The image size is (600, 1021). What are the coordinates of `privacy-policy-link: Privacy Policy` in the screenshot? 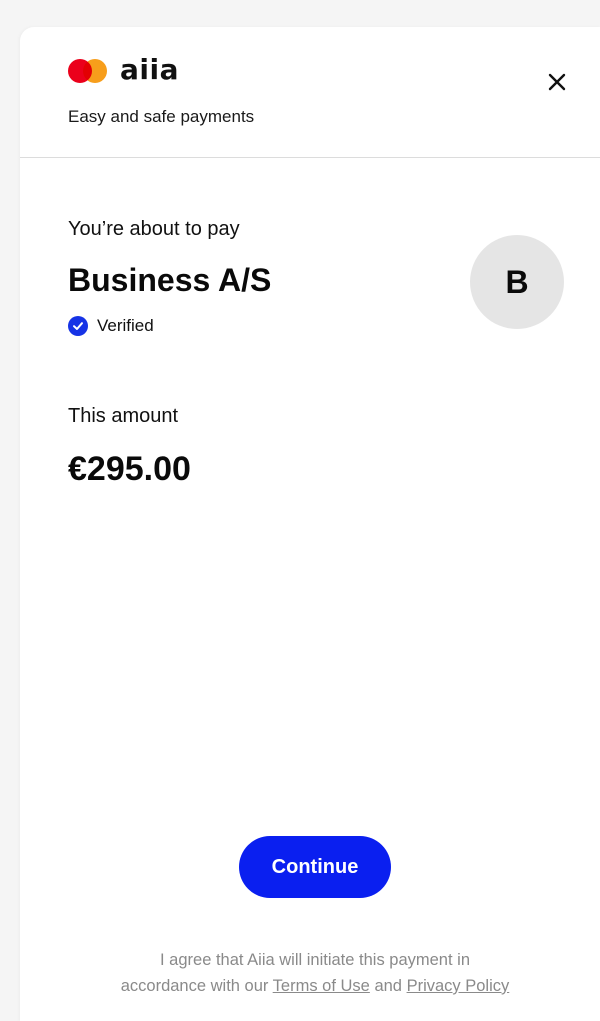 It's located at (458, 986).